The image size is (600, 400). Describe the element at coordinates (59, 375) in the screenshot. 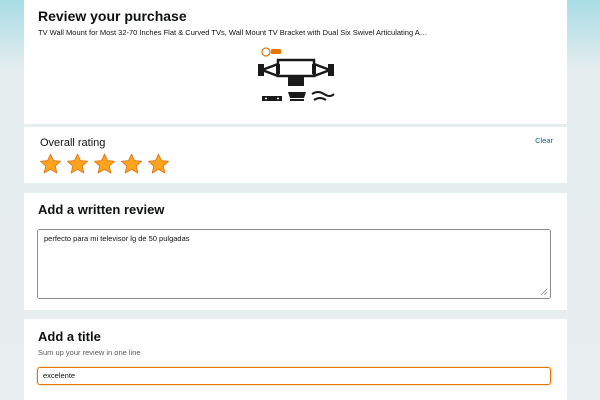

I see `title-input-value: excelente` at that location.